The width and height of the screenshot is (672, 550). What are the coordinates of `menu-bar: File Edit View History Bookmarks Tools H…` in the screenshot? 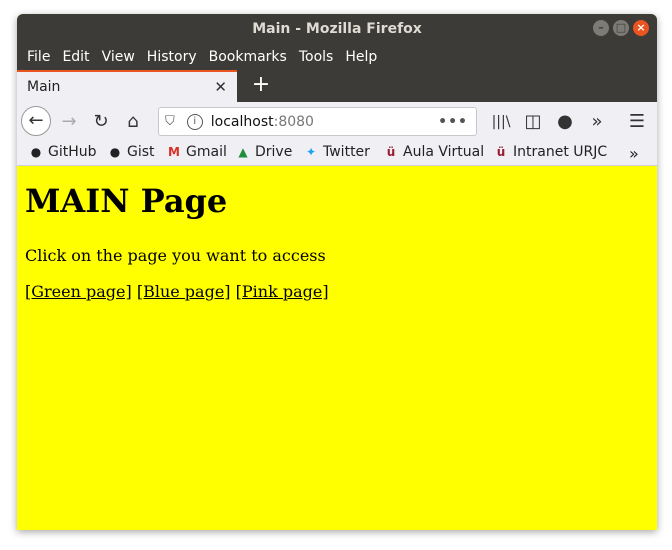 It's located at (337, 56).